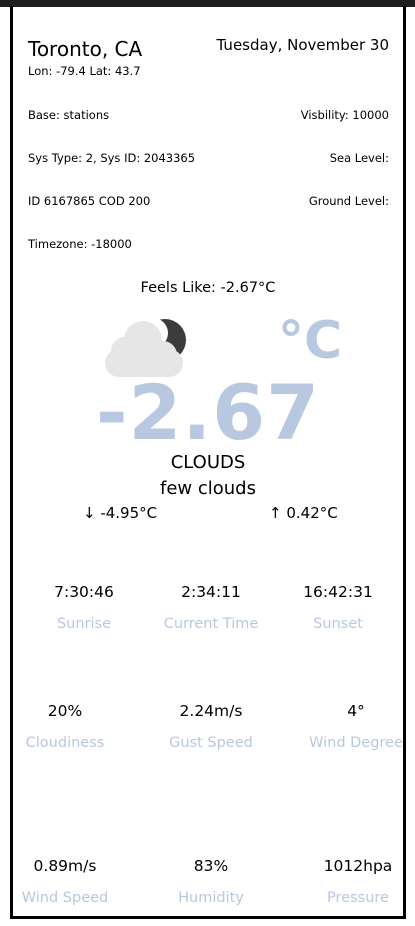 The width and height of the screenshot is (415, 926). Describe the element at coordinates (89, 201) in the screenshot. I see `id-cod-info: ID 6167865 COD 200` at that location.